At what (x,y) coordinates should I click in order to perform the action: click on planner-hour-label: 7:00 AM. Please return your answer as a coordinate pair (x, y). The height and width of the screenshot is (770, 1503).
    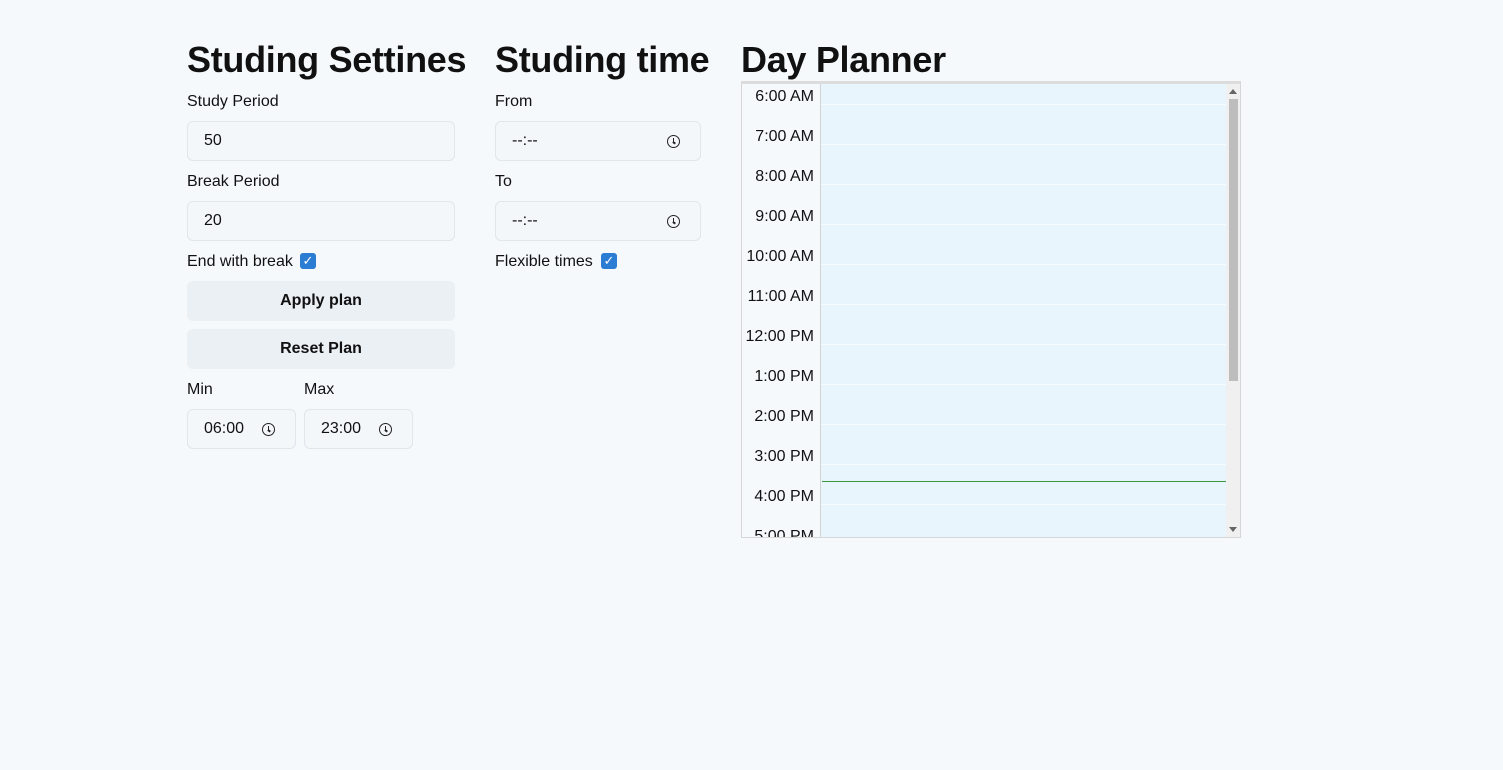
    Looking at the image, I should click on (781, 144).